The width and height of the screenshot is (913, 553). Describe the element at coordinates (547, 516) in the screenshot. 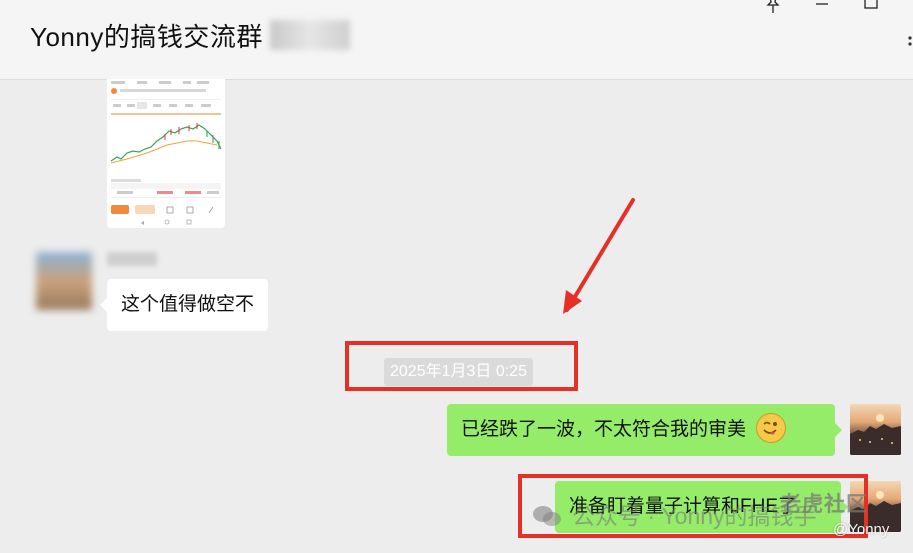

I see `wechat-icon` at that location.